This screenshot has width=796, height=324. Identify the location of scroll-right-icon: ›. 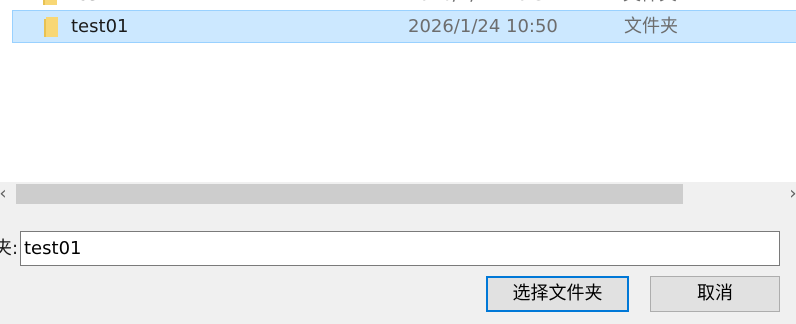
(791, 194).